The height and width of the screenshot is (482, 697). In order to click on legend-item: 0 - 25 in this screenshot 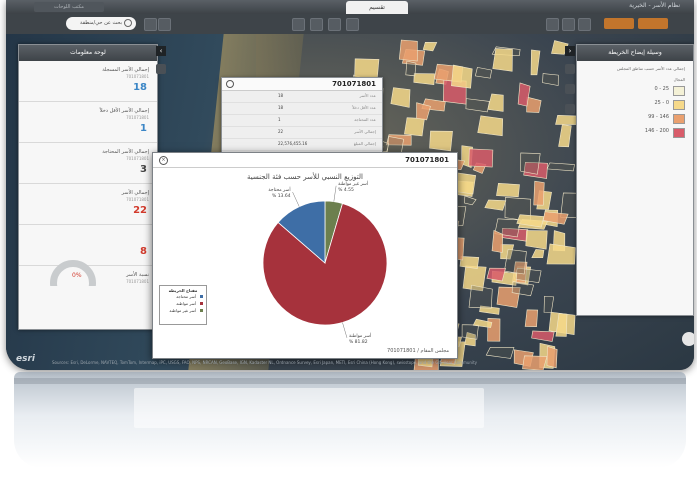, I will do `click(635, 90)`.